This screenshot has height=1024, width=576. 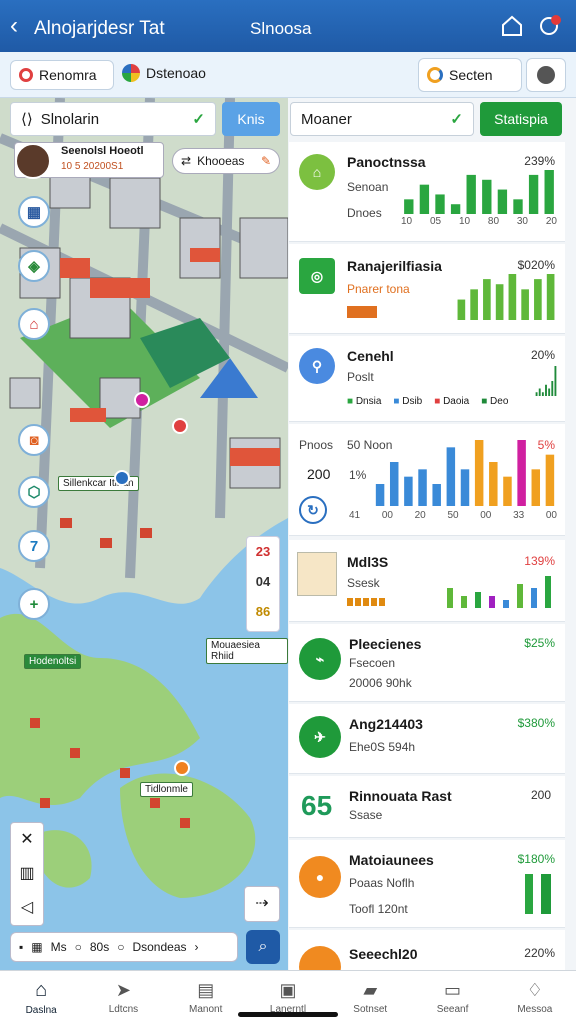 I want to click on bar-mark, so click(x=529, y=894).